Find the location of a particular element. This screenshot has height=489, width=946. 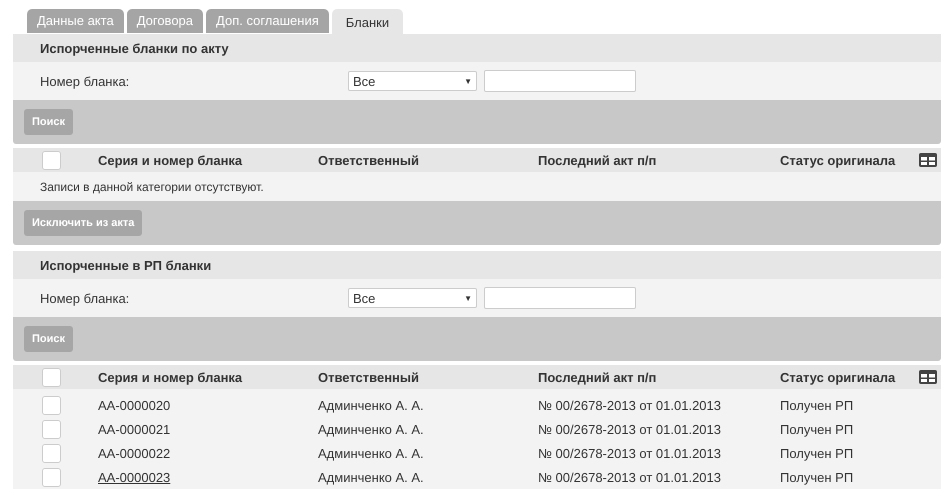

empty-message: Записи в данной категории отсутствуют. is located at coordinates (152, 187).